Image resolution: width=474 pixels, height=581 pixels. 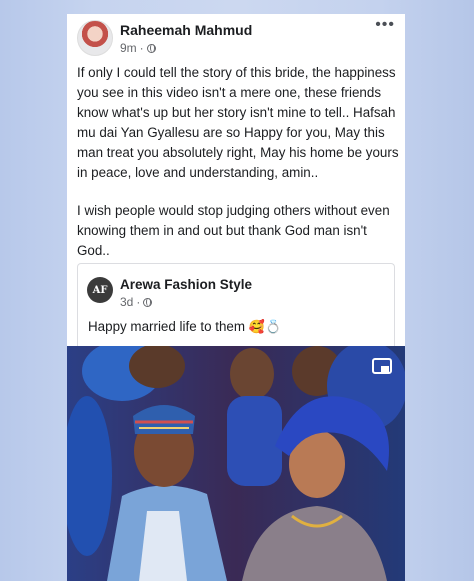 What do you see at coordinates (236, 39) in the screenshot?
I see `post-header: Raheemah Mahmud 9m · •••` at bounding box center [236, 39].